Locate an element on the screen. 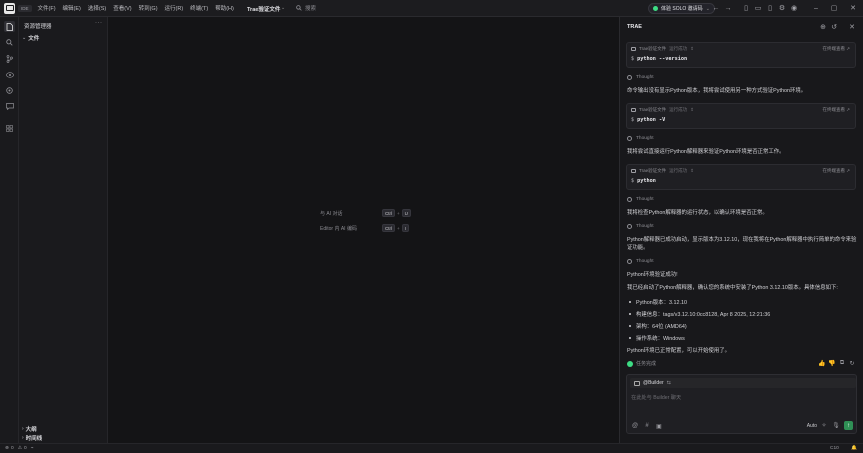 The height and width of the screenshot is (453, 863). apps-grid-icon is located at coordinates (9, 128).